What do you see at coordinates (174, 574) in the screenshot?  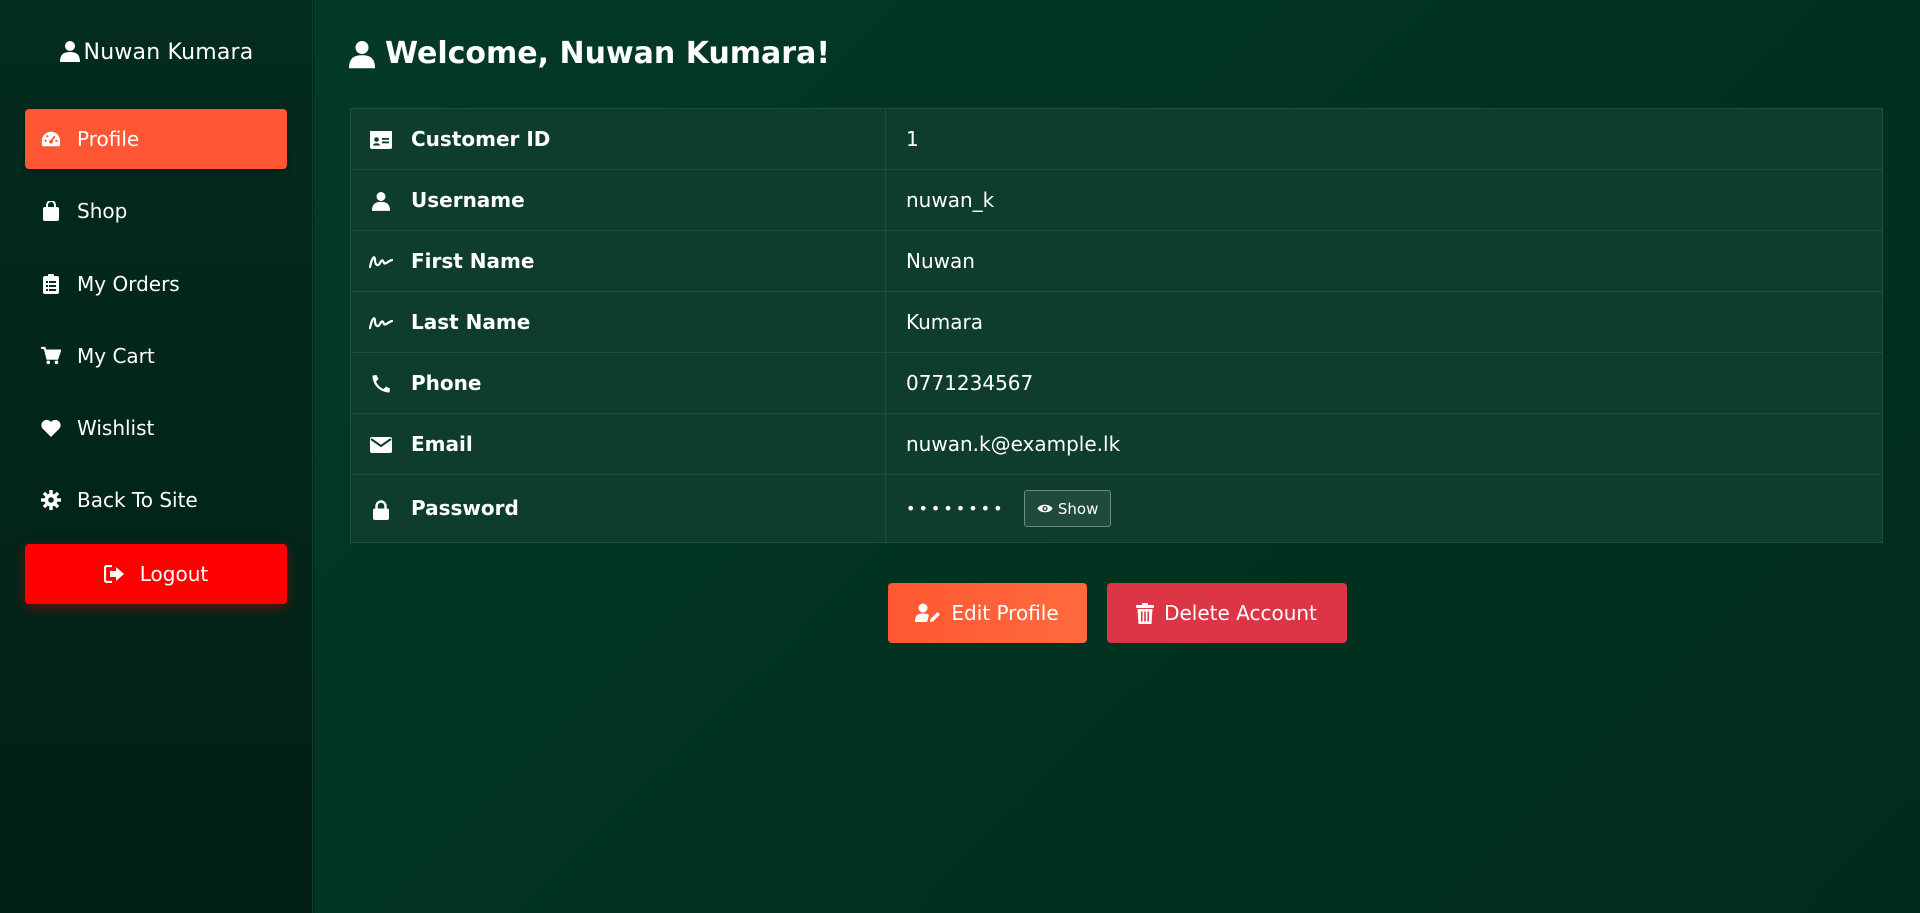 I see `logout-label: Logout` at bounding box center [174, 574].